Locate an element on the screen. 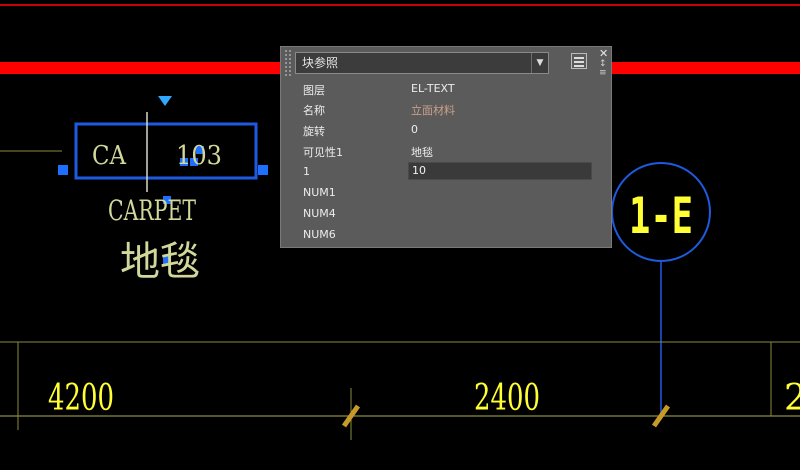 The image size is (800, 470). insertion-grip-icon is located at coordinates (165, 101).